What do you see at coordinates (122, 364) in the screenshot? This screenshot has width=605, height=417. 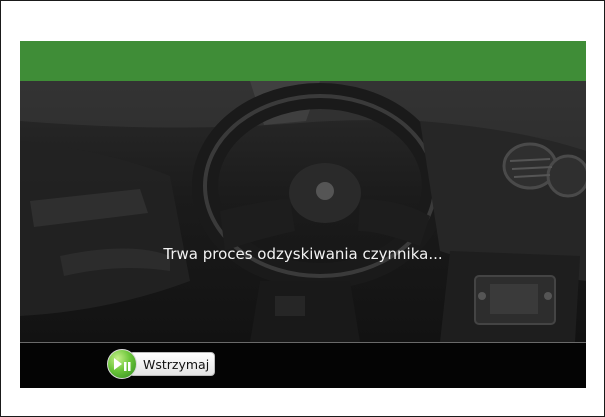 I see `play-pause-icon` at bounding box center [122, 364].